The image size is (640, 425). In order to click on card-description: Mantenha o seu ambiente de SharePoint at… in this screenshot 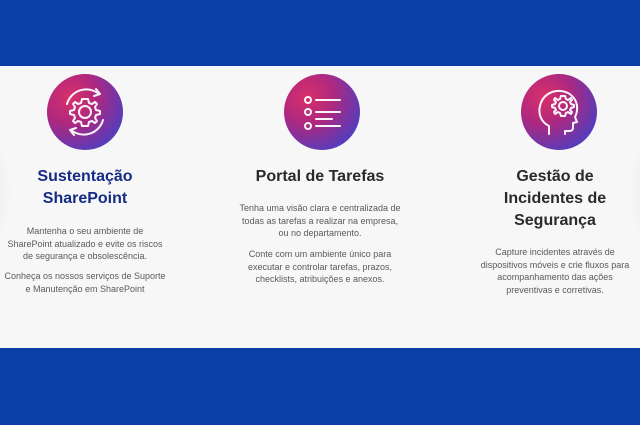, I will do `click(85, 243)`.